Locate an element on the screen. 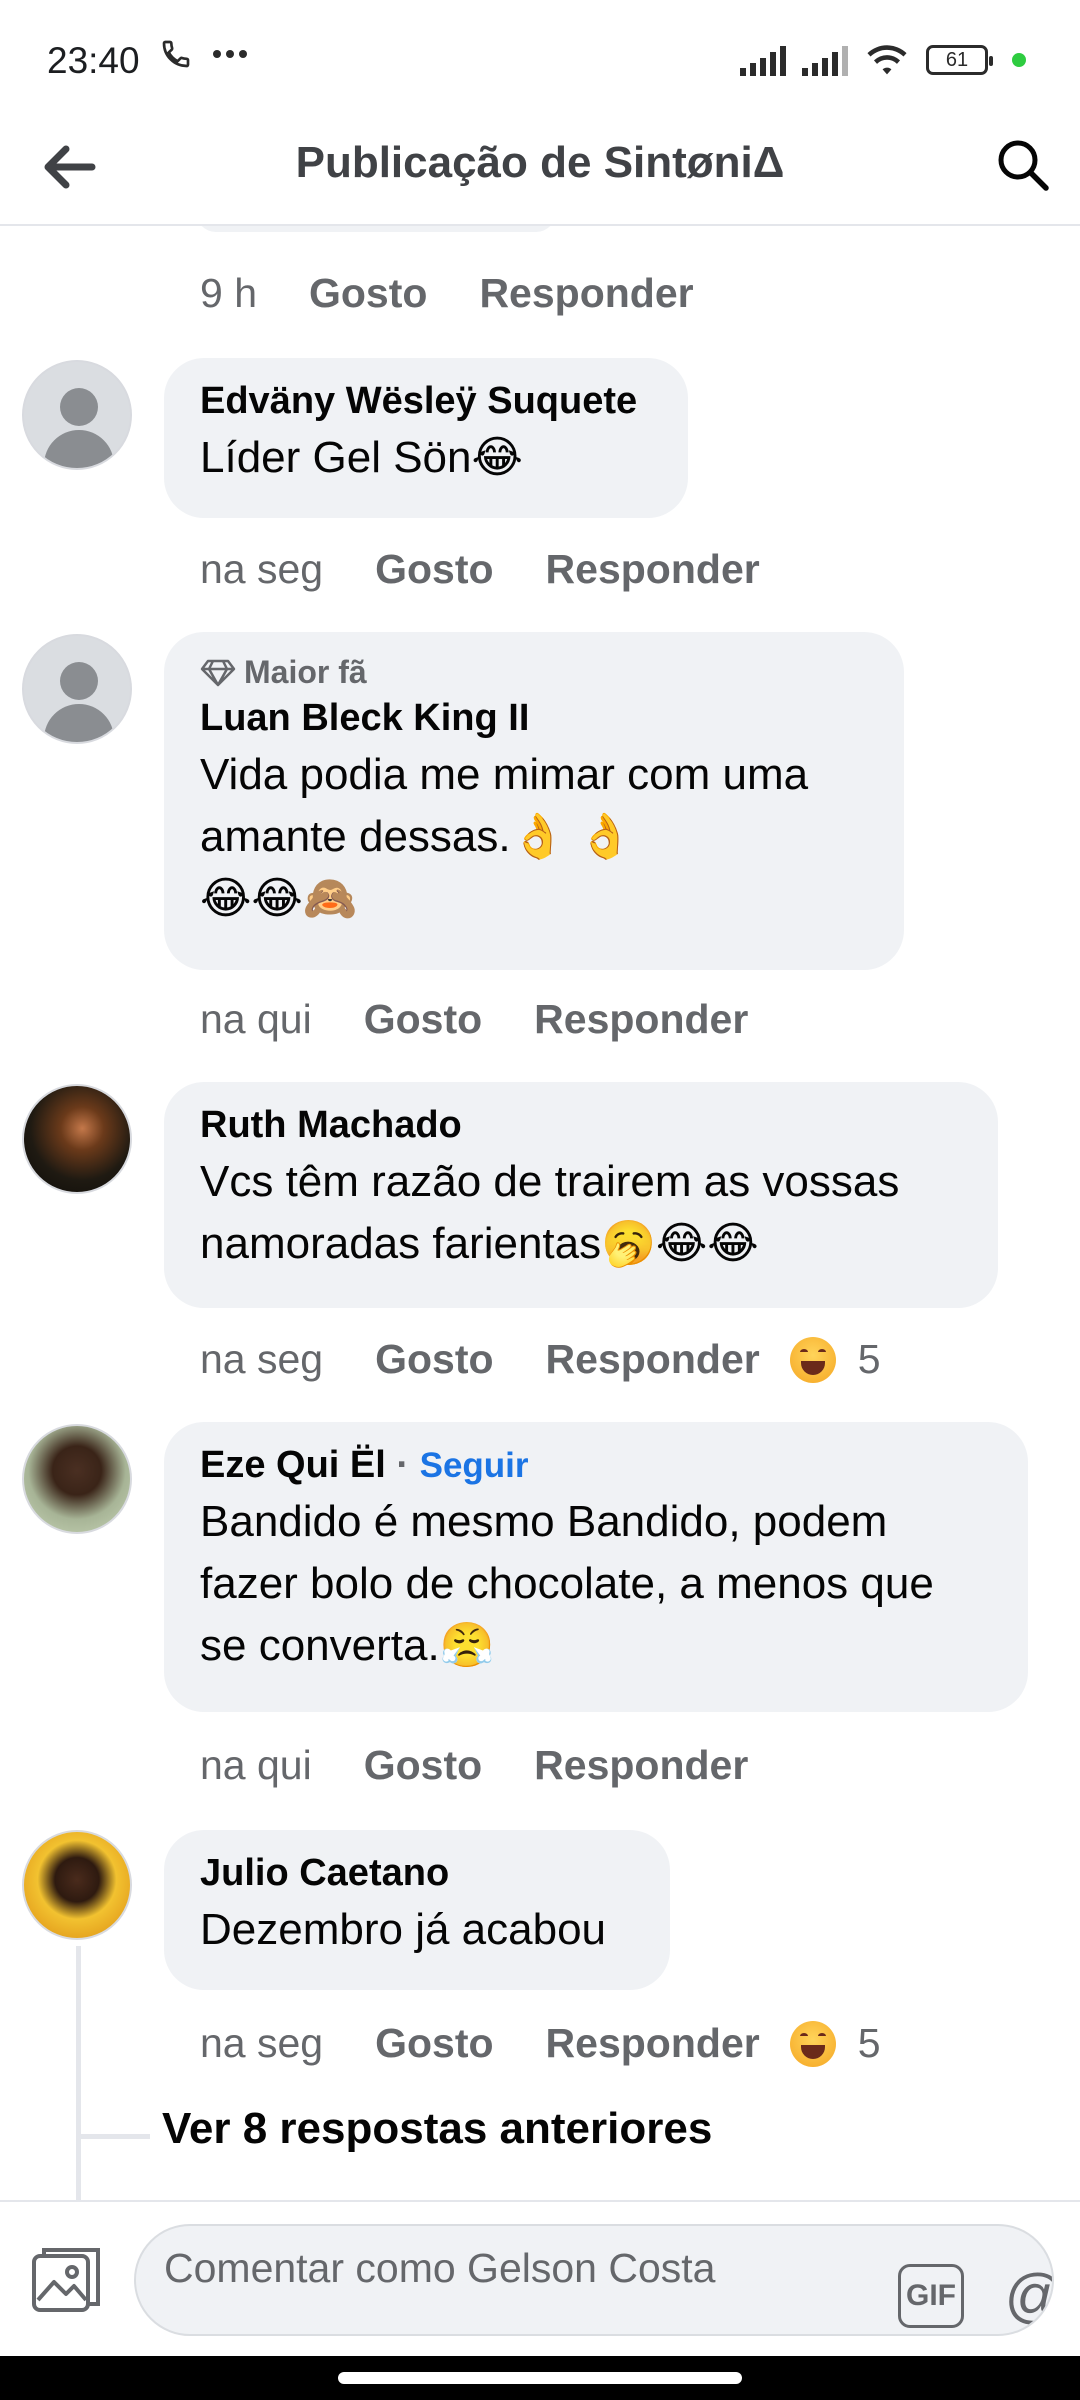 This screenshot has height=2400, width=1080. phone-call-icon is located at coordinates (176, 54).